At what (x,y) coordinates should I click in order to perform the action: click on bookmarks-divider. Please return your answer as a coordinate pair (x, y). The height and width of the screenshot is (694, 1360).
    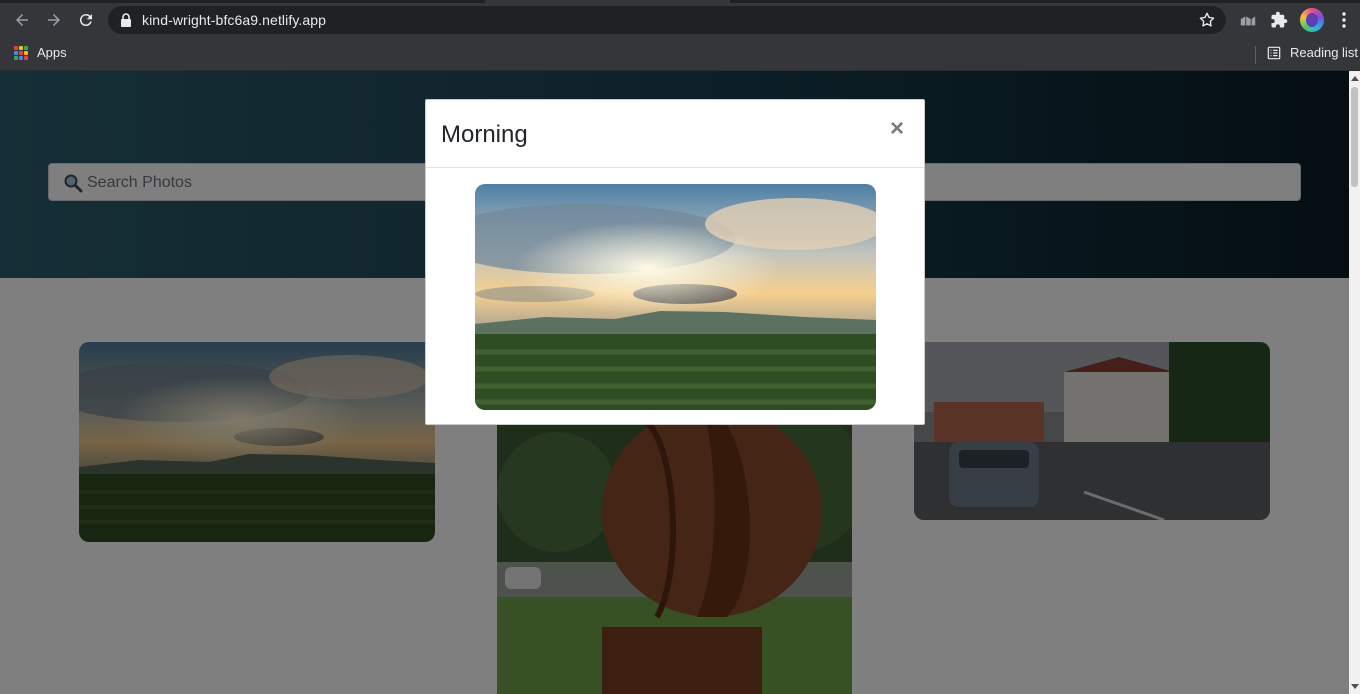
    Looking at the image, I should click on (1255, 55).